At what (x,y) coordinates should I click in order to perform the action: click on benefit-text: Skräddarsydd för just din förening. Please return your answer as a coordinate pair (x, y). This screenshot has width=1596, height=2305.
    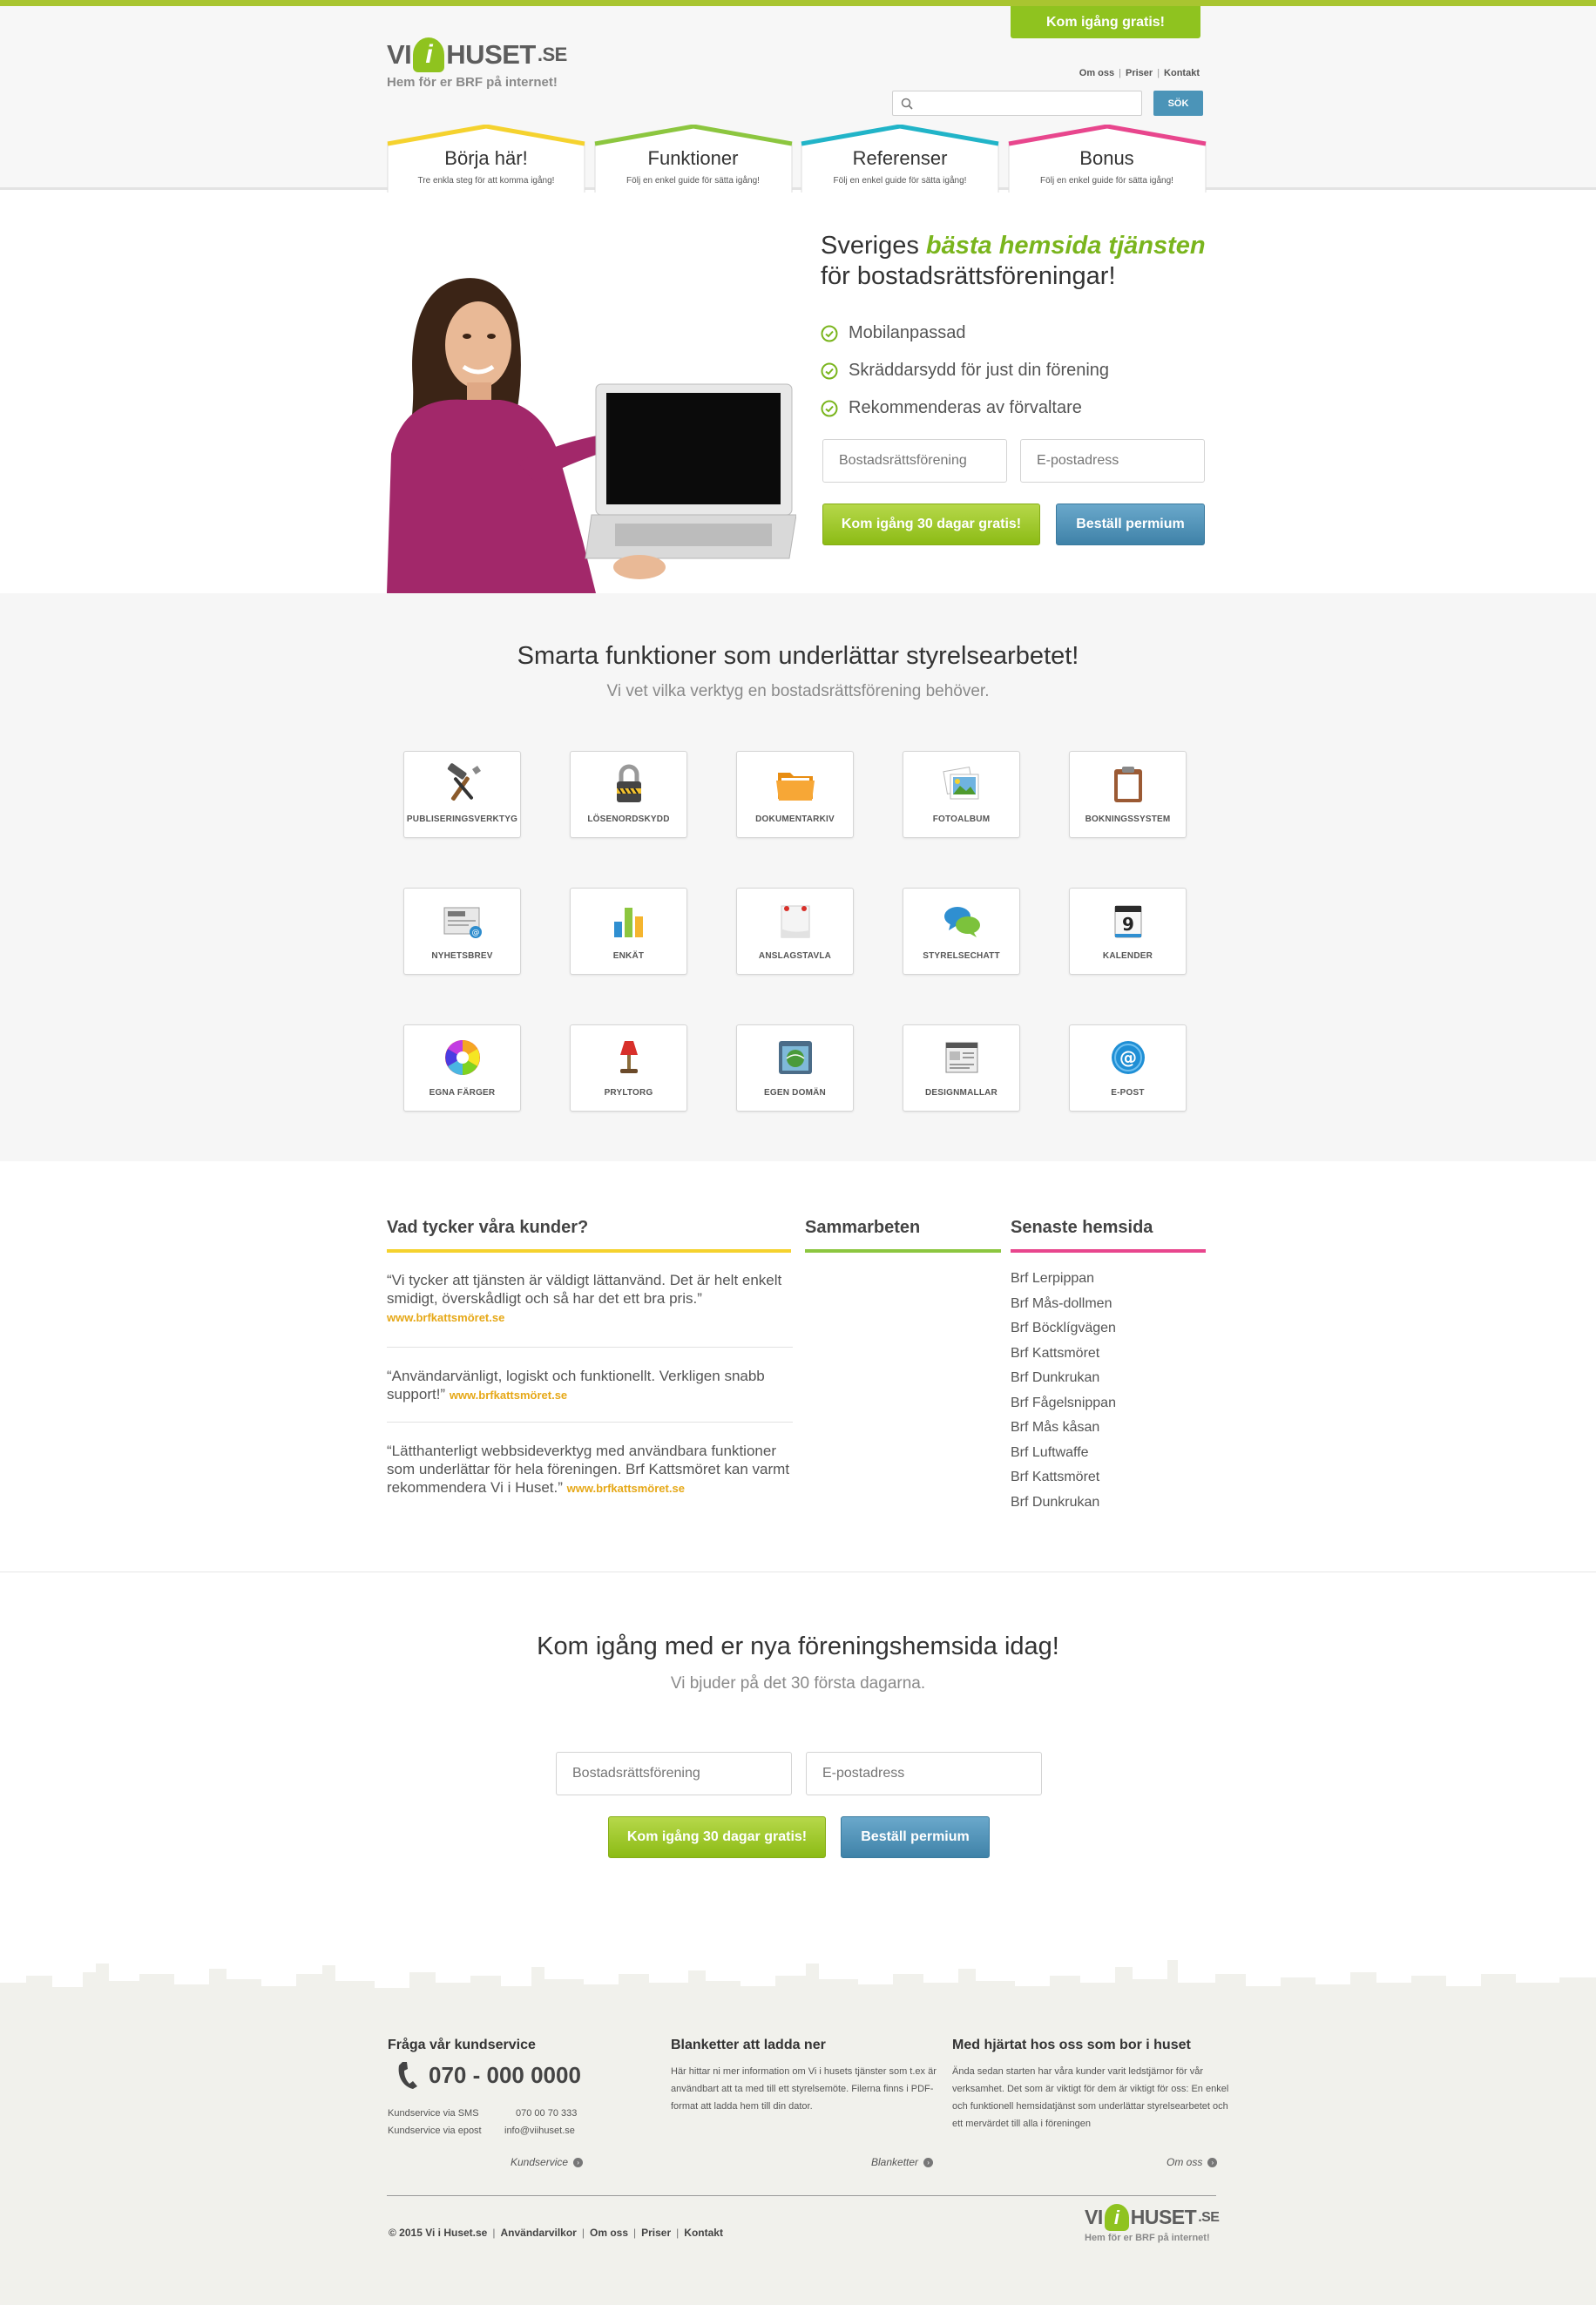
    Looking at the image, I should click on (979, 370).